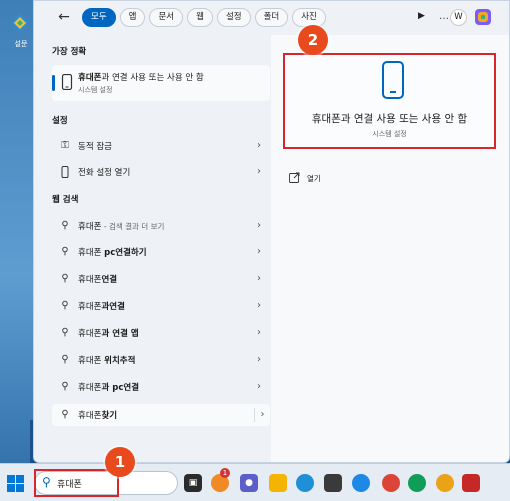  What do you see at coordinates (483, 17) in the screenshot?
I see `copilot-icon` at bounding box center [483, 17].